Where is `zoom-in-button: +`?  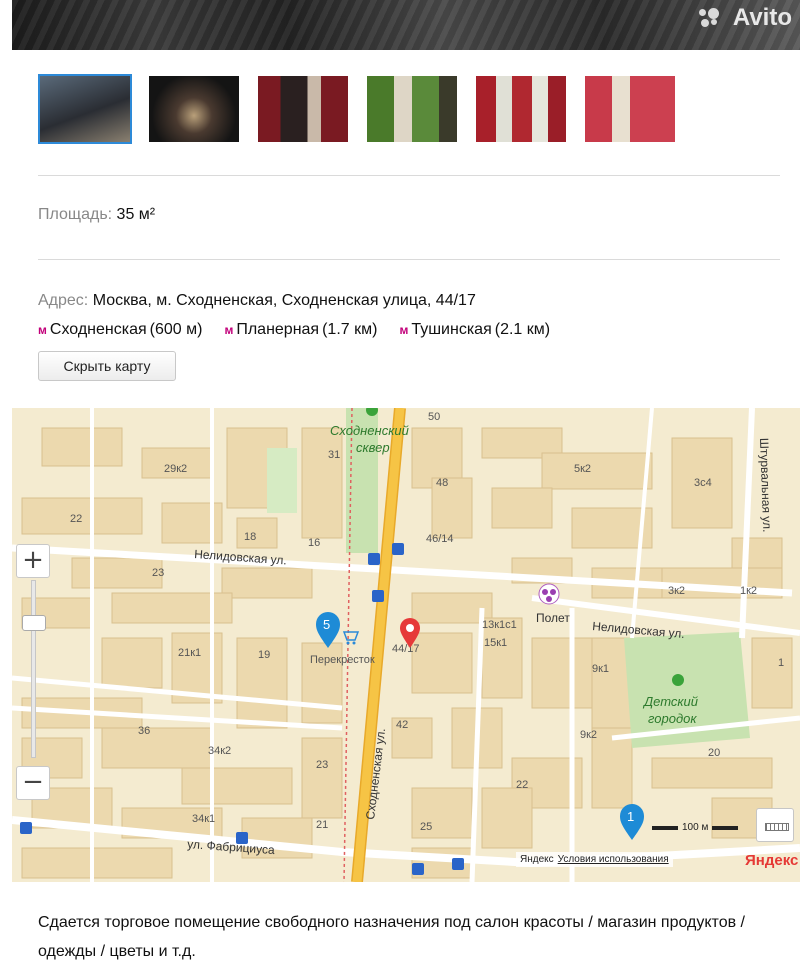 zoom-in-button: + is located at coordinates (33, 561).